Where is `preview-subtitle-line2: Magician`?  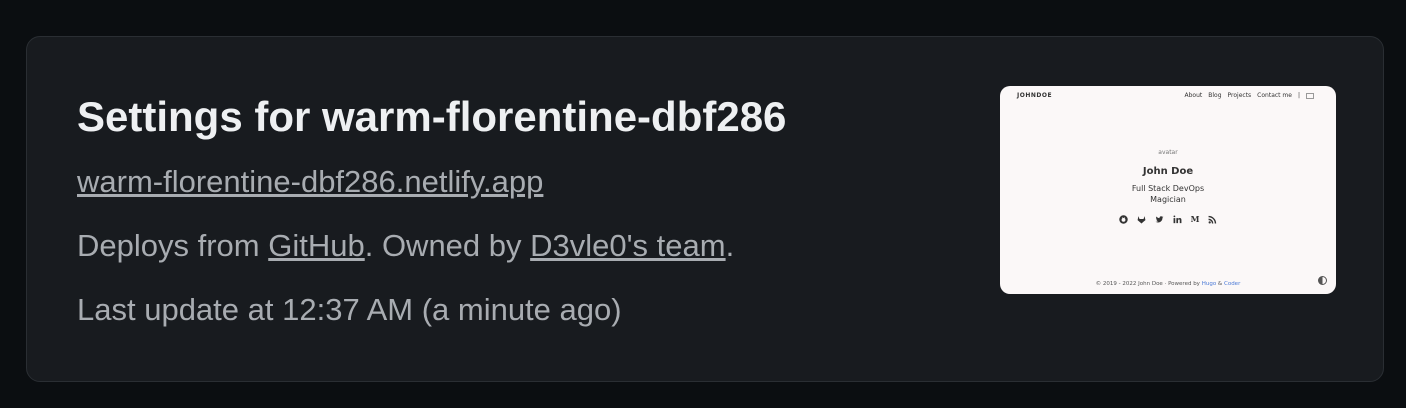
preview-subtitle-line2: Magician is located at coordinates (1168, 199).